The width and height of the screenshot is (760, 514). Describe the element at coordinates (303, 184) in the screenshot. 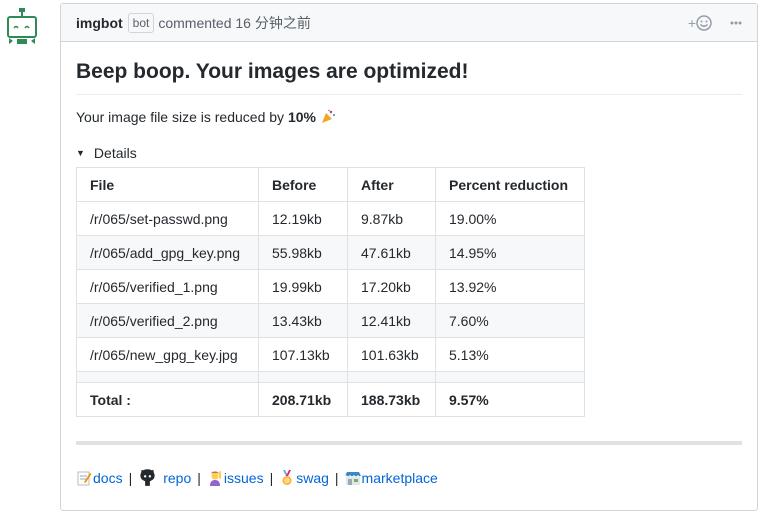

I see `header-before: Before` at that location.